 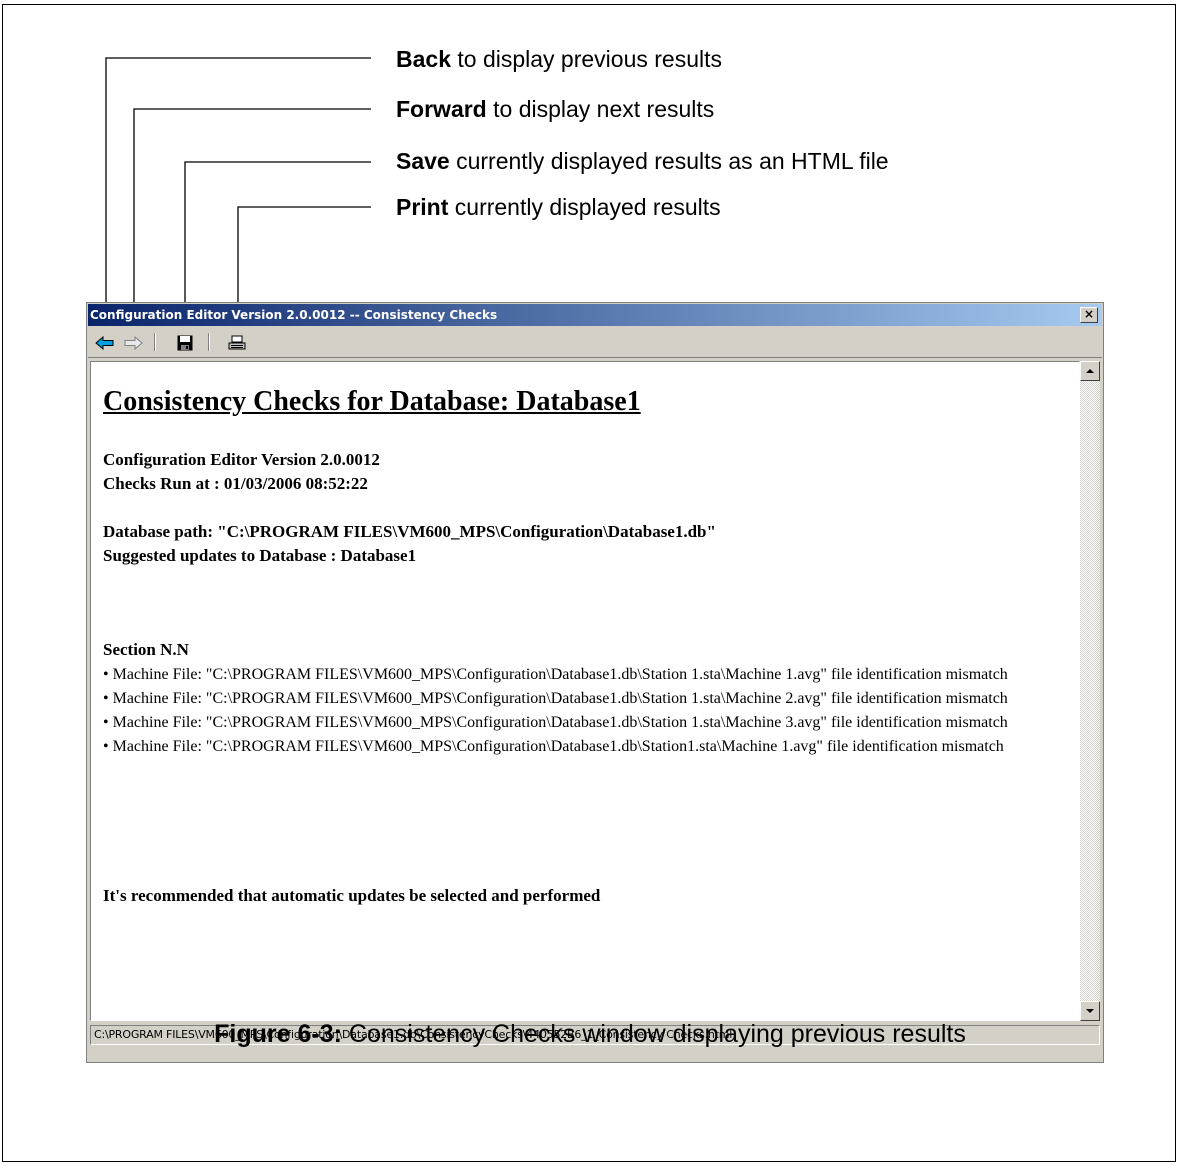 I want to click on scroll-up-icon, so click(x=1090, y=371).